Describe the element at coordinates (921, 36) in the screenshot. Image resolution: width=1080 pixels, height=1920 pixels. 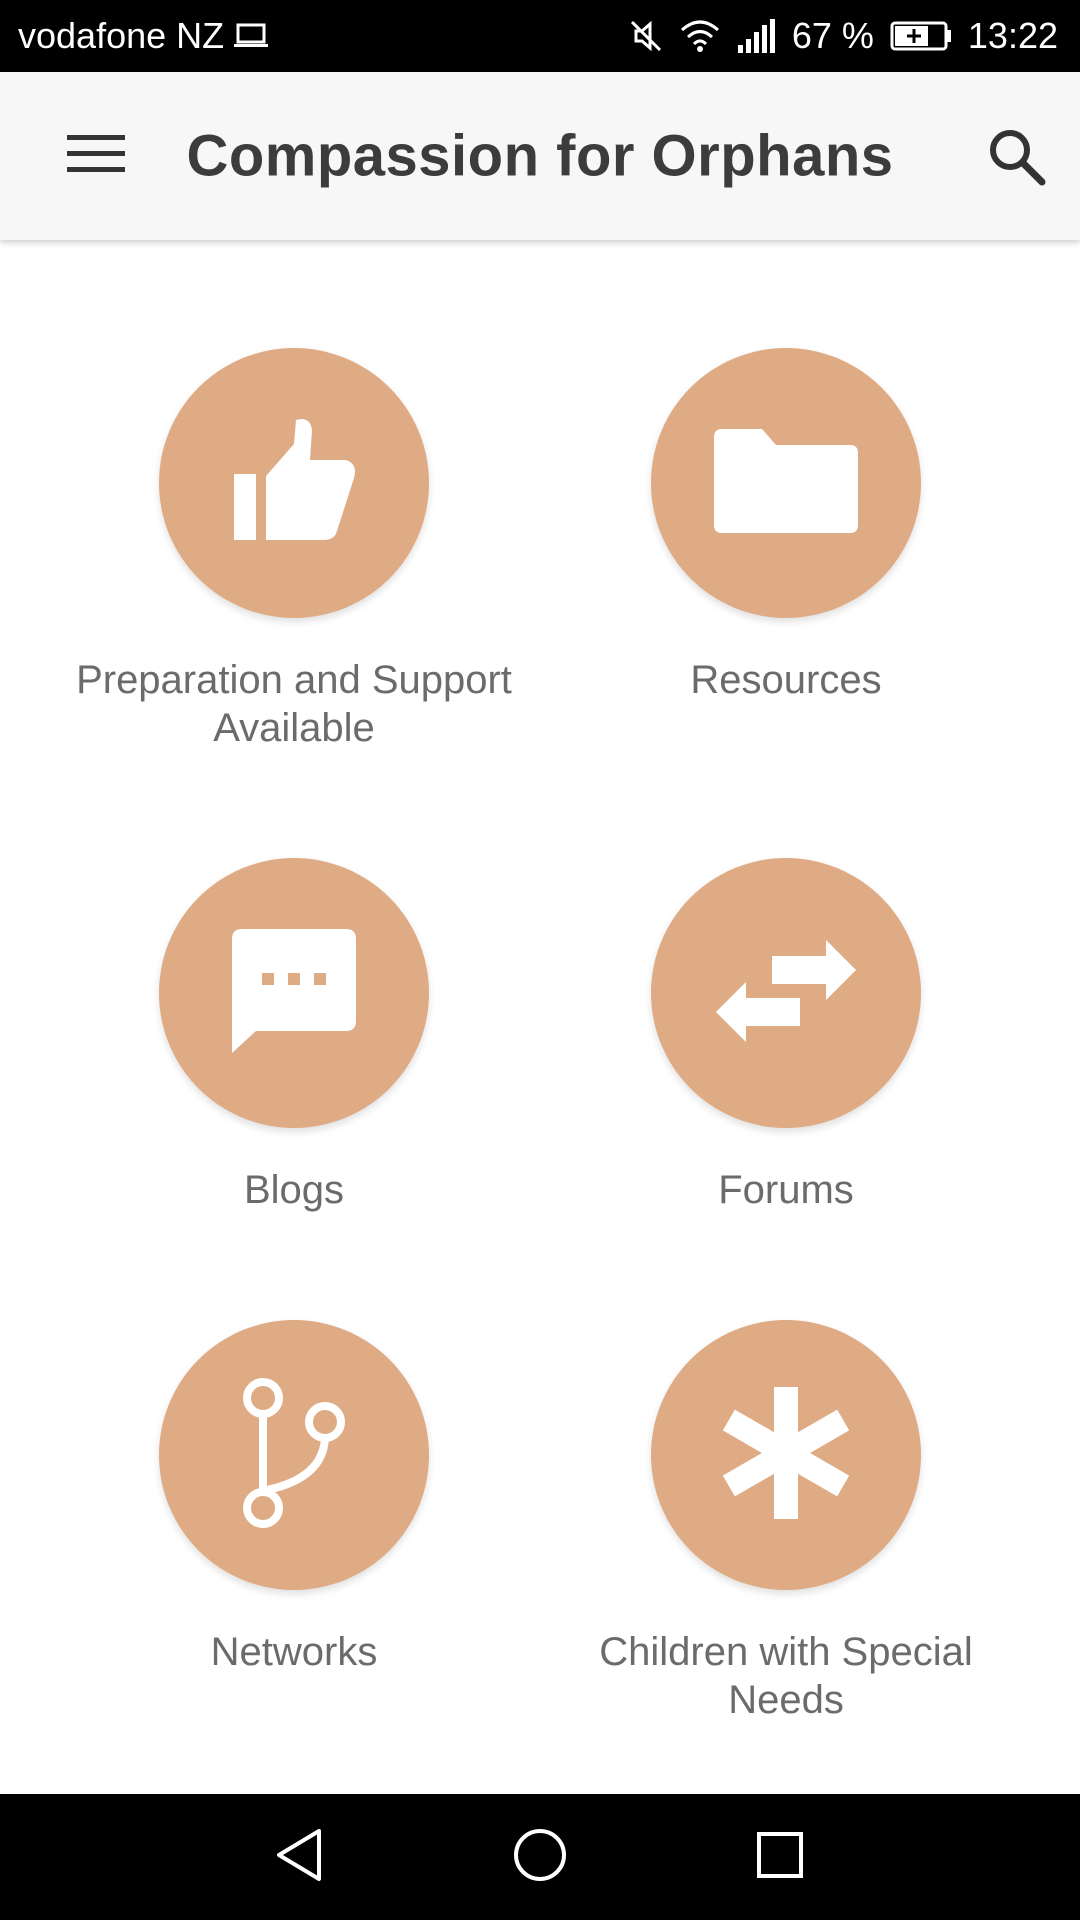
I see `battery-icon` at that location.